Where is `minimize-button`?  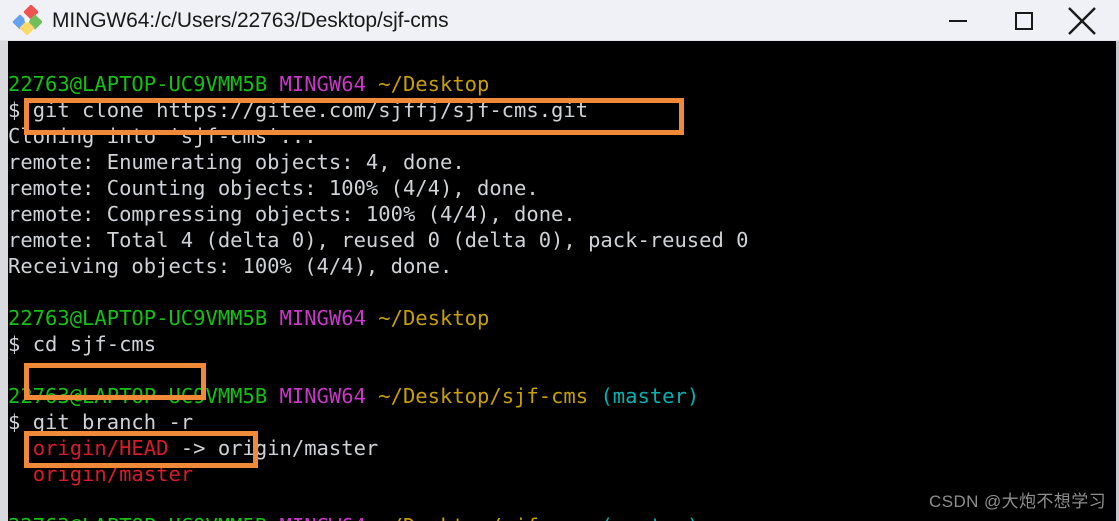 minimize-button is located at coordinates (958, 20).